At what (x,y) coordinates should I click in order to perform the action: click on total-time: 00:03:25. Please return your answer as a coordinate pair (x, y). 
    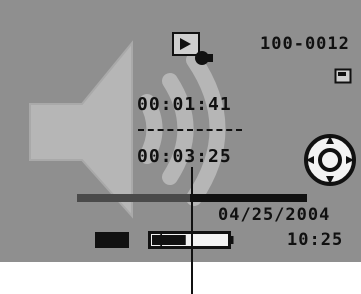
    Looking at the image, I should click on (184, 156).